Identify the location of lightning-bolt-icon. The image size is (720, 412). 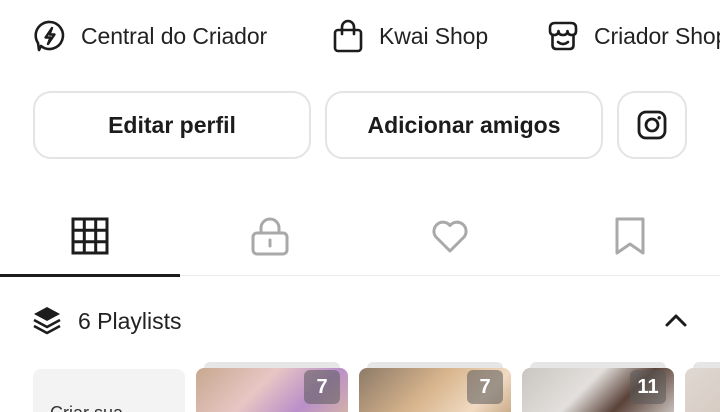
(49, 36).